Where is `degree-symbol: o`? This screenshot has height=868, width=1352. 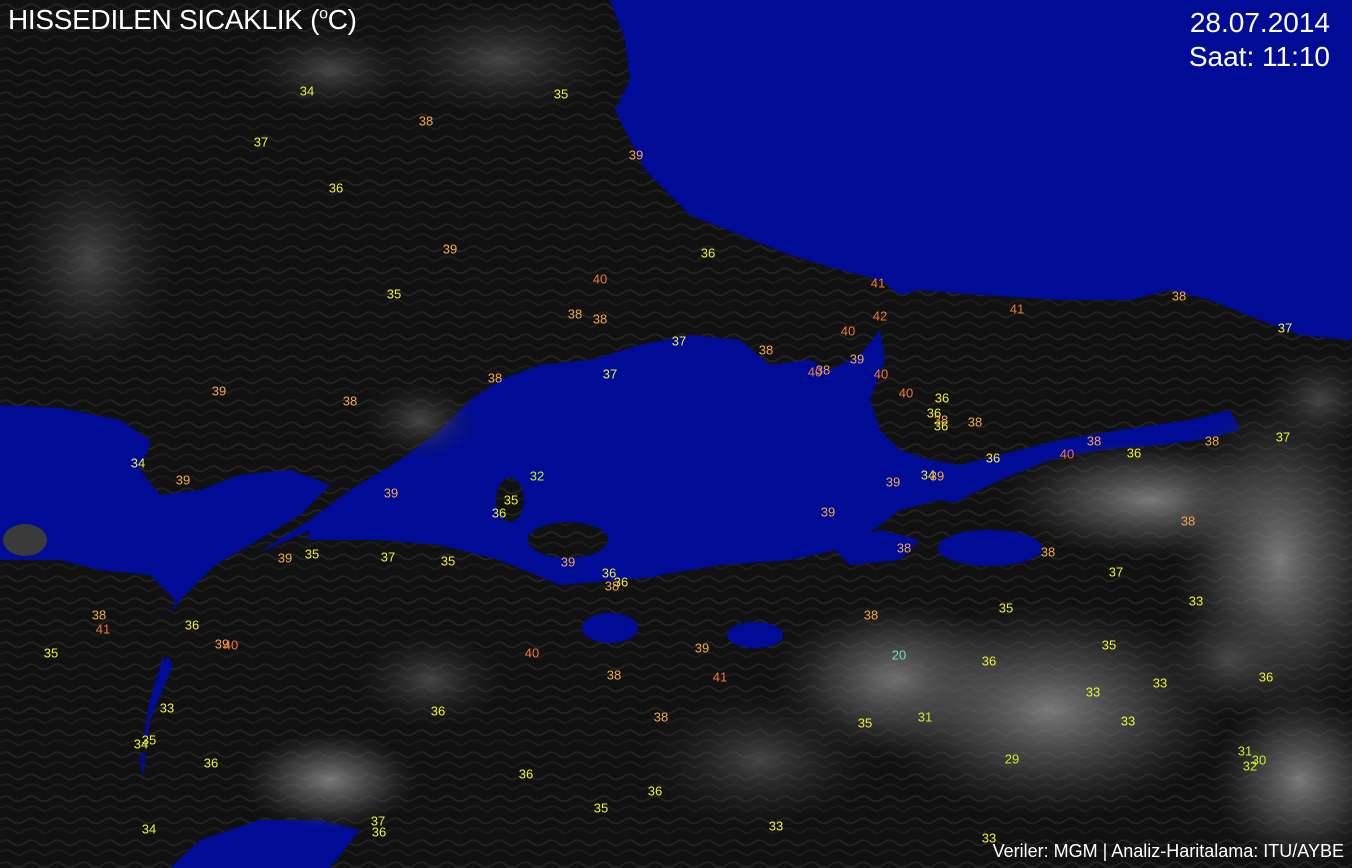
degree-symbol: o is located at coordinates (323, 14).